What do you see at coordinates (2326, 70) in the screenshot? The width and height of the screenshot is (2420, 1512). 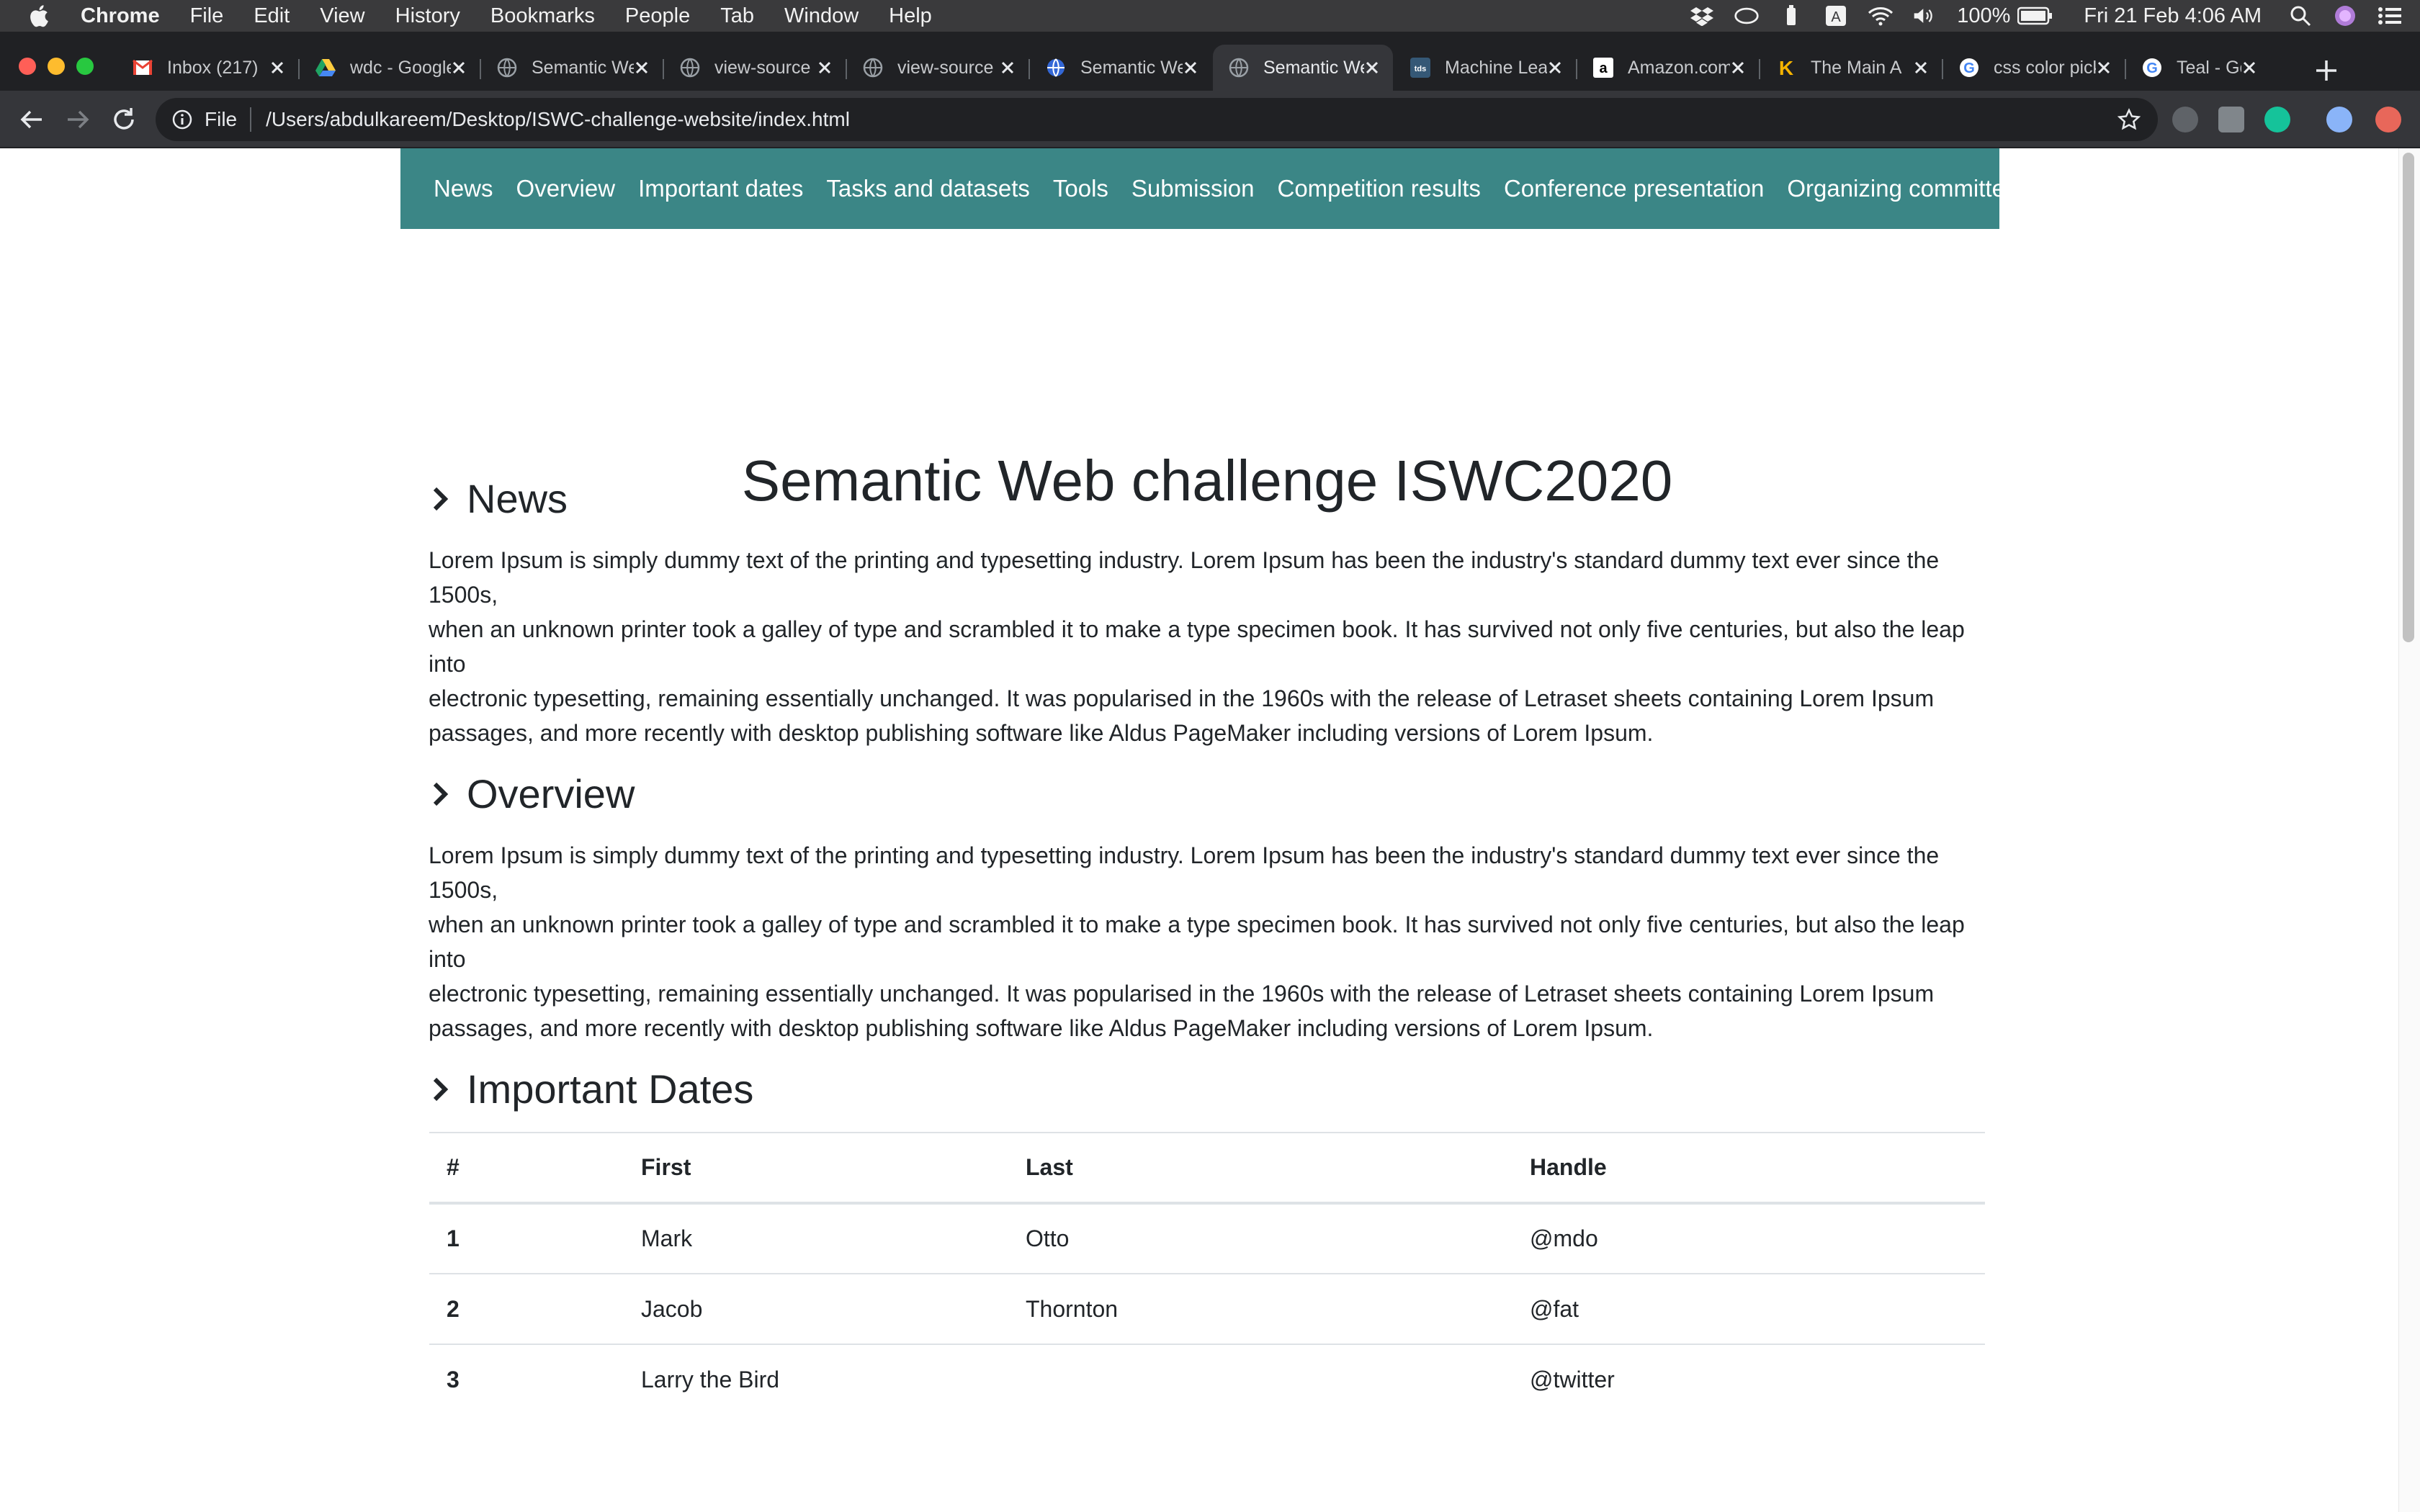 I see `new-tab-plus-icon` at bounding box center [2326, 70].